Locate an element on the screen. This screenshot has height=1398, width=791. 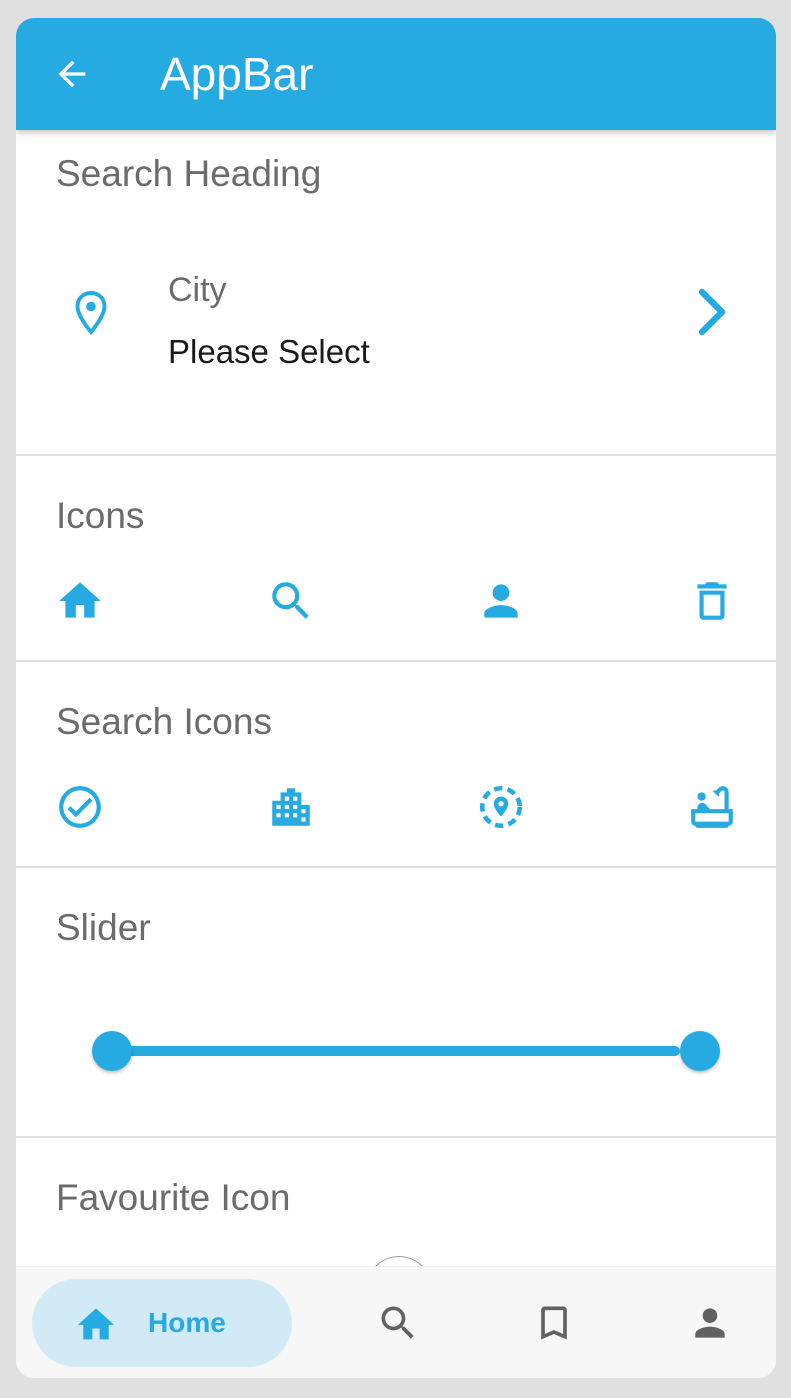
icons-section-heading: Icons is located at coordinates (100, 515).